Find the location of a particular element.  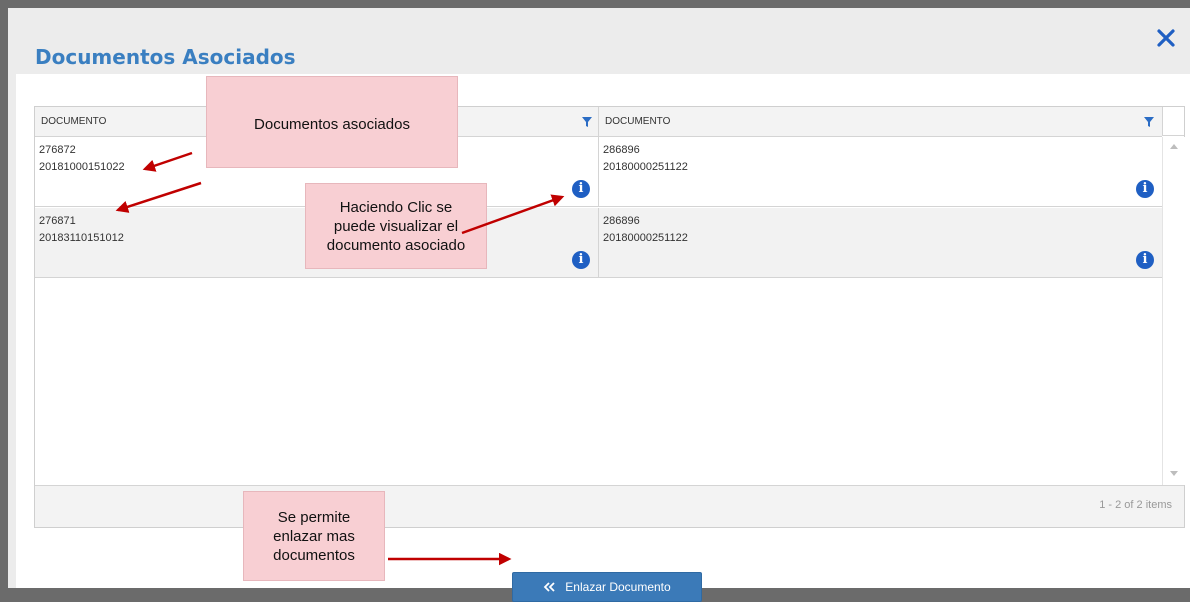

link-document-label: Enlazar Documento is located at coordinates (618, 587).